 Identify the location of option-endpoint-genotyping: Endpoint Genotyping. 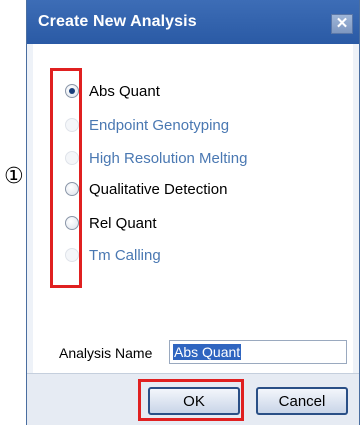
(147, 125).